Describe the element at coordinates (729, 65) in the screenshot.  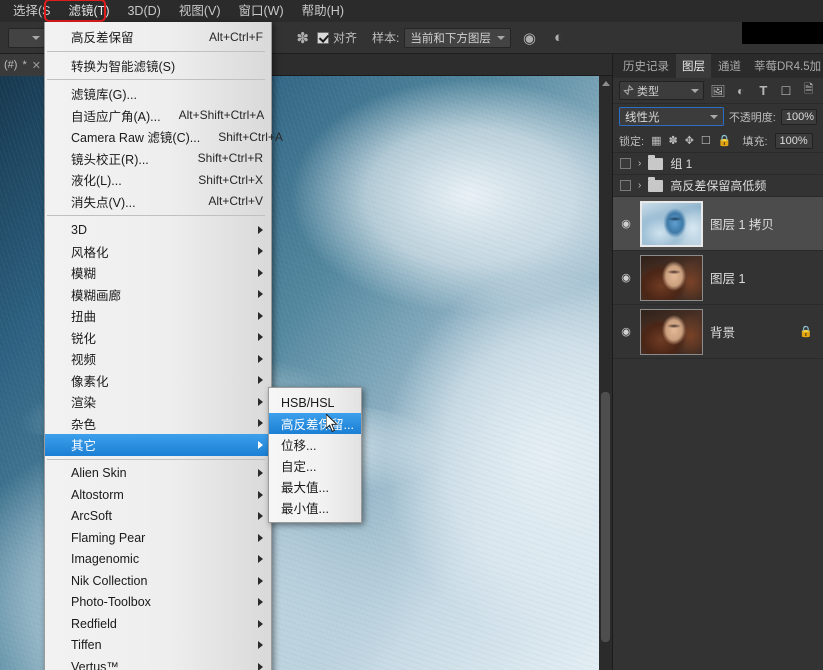
I see `panel-tab-2: 通道` at that location.